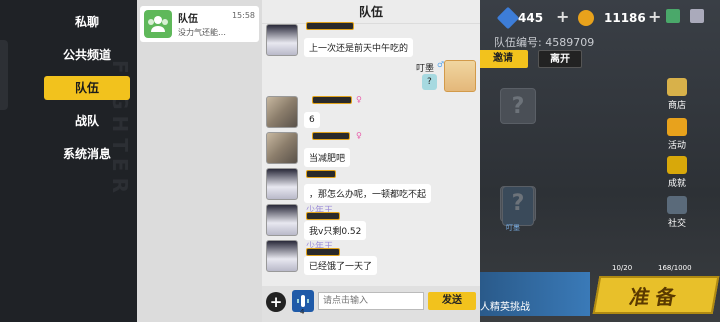 The height and width of the screenshot is (322, 720). Describe the element at coordinates (87, 121) in the screenshot. I see `category-clan: 战队` at that location.